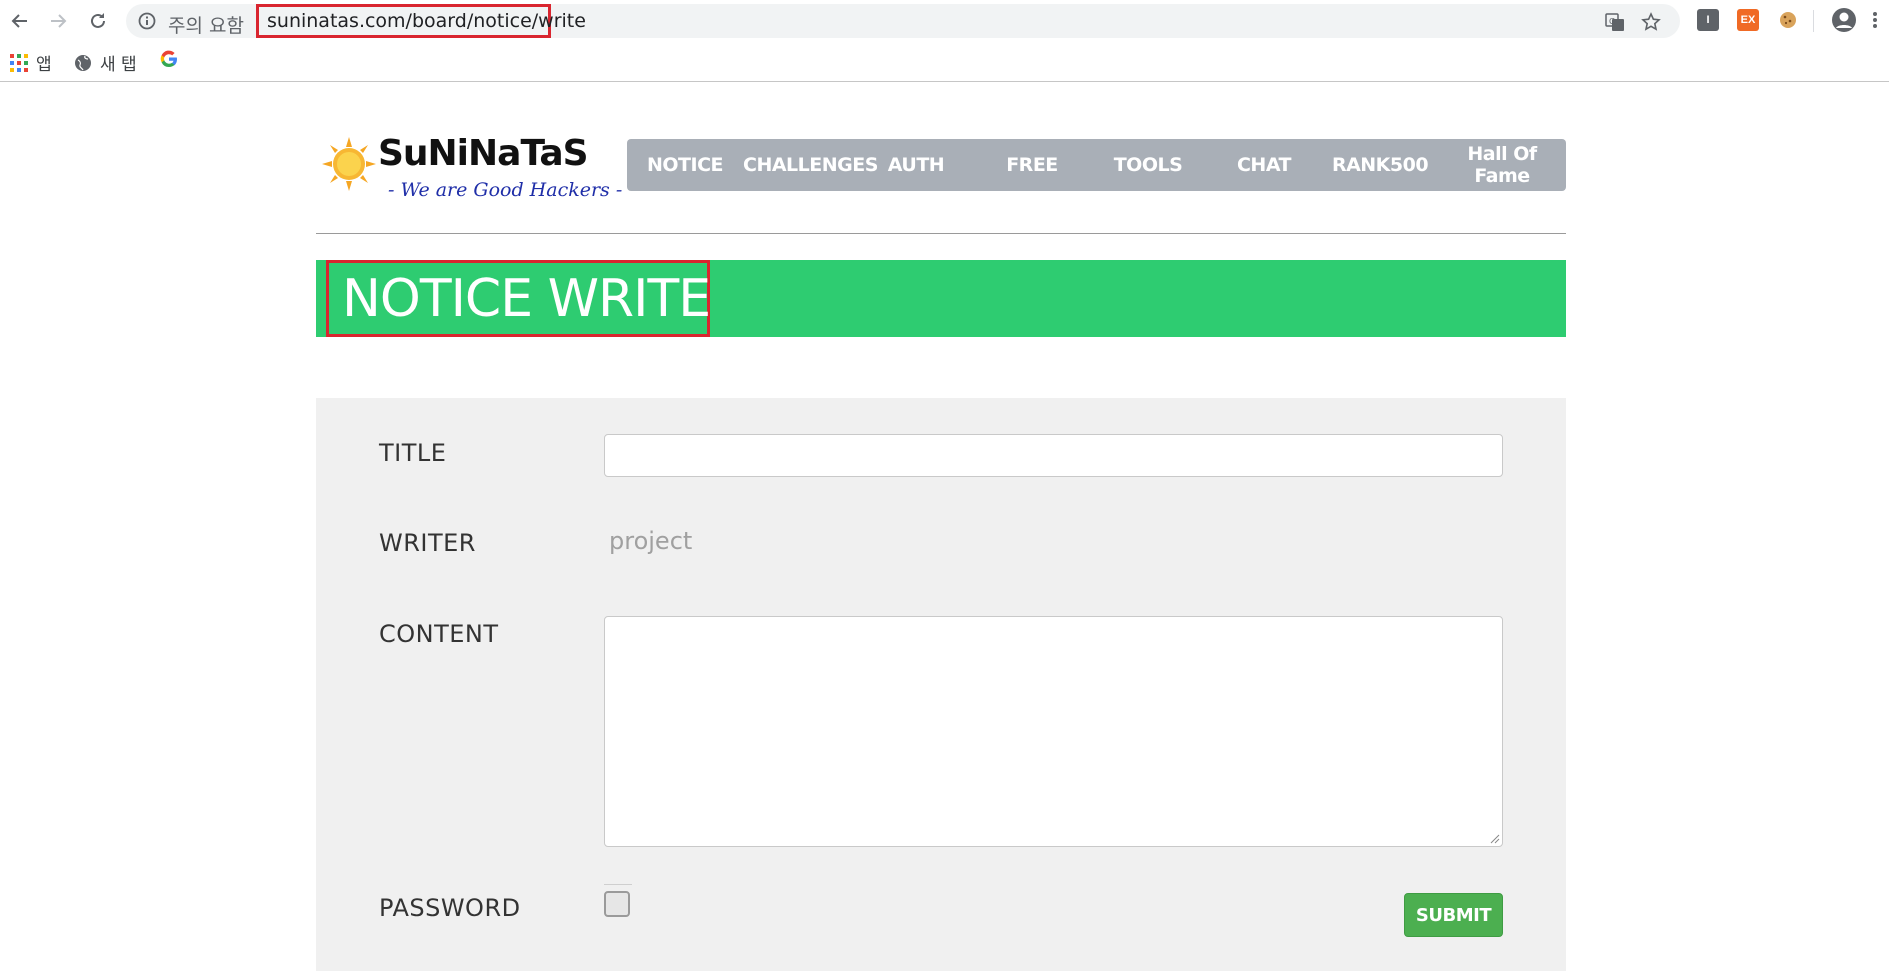 The width and height of the screenshot is (1889, 971). I want to click on nav-challenges: CHALLENGES, so click(810, 165).